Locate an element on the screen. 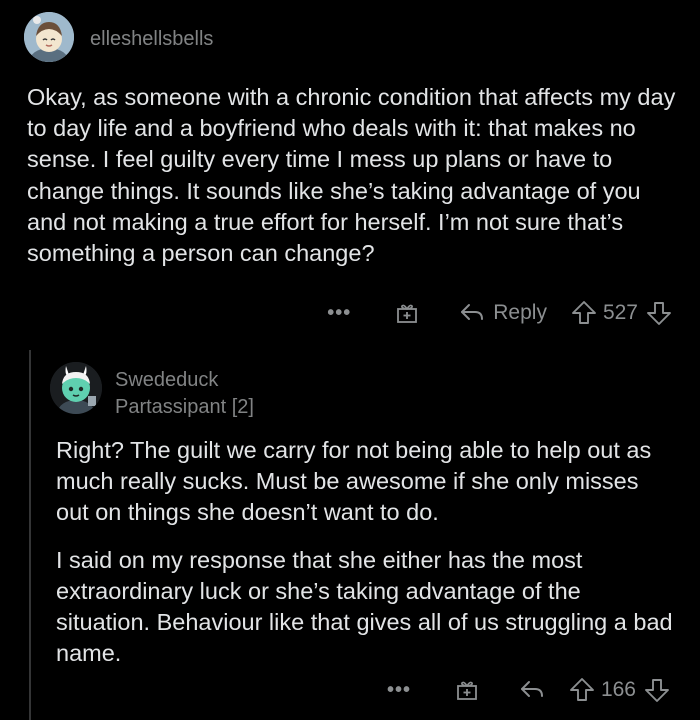 This screenshot has height=720, width=700. reply-action-bar: ••• 166 is located at coordinates (528, 690).